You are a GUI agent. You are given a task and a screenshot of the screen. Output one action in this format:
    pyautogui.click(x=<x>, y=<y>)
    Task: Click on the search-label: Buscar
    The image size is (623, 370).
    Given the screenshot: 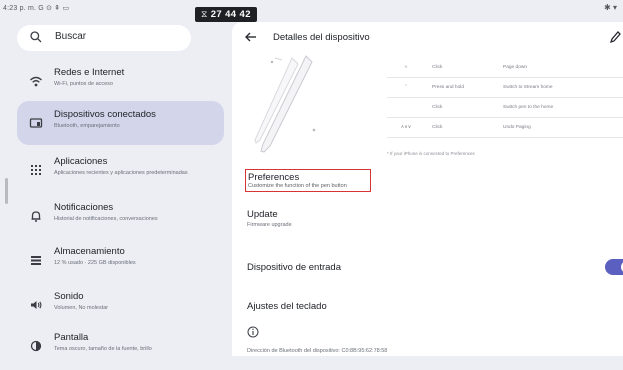 What is the action you would take?
    pyautogui.click(x=71, y=36)
    